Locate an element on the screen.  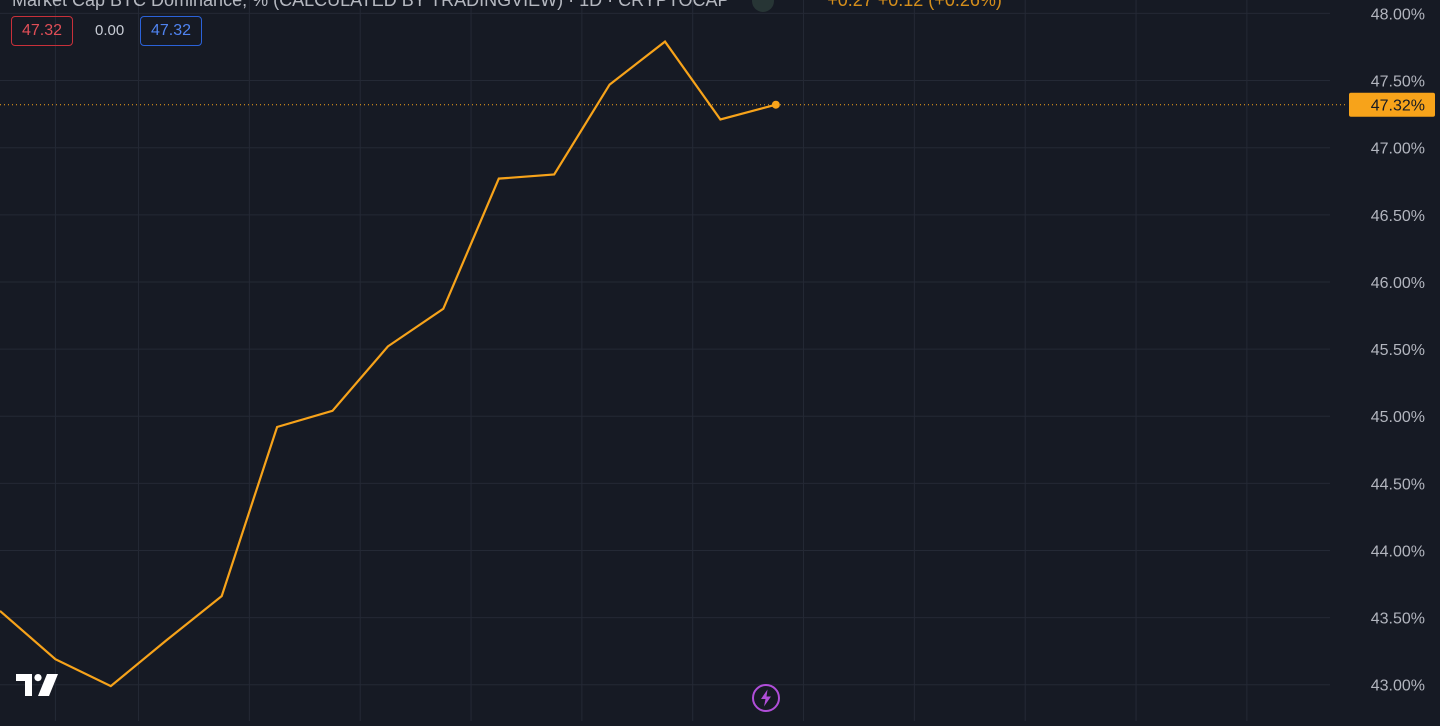
y-tick-label: 44.00% is located at coordinates (1398, 551).